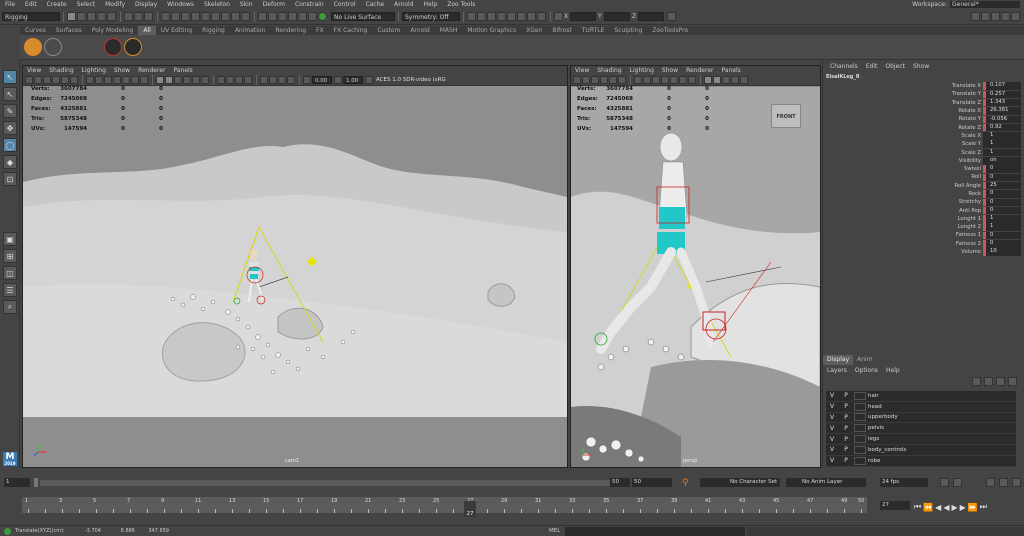 This screenshot has height=536, width=1024. What do you see at coordinates (923, 86) in the screenshot?
I see `channel-attribute-row: Translate X 0.107` at bounding box center [923, 86].